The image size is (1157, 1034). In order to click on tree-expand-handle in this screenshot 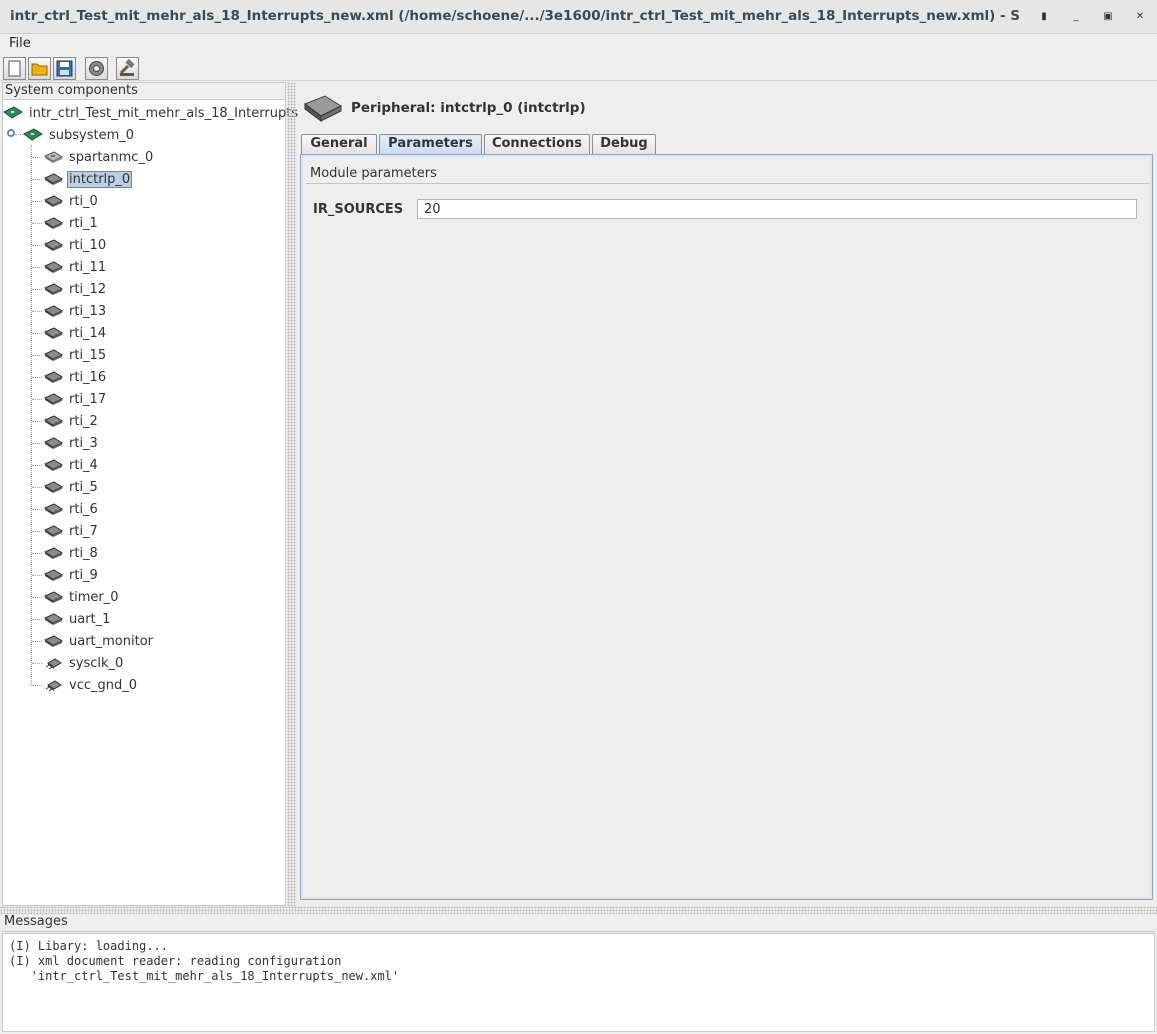, I will do `click(11, 133)`.